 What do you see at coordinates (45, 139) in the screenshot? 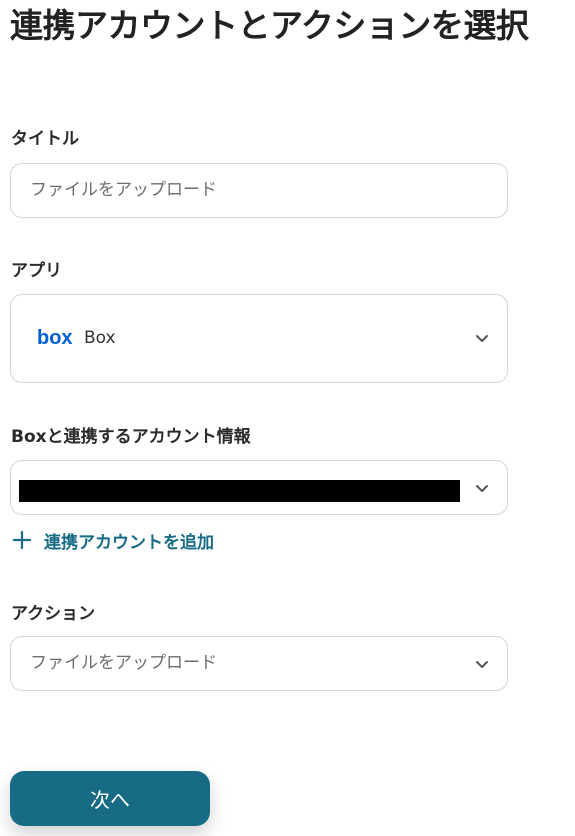
I see `title-field-label: タイトル` at bounding box center [45, 139].